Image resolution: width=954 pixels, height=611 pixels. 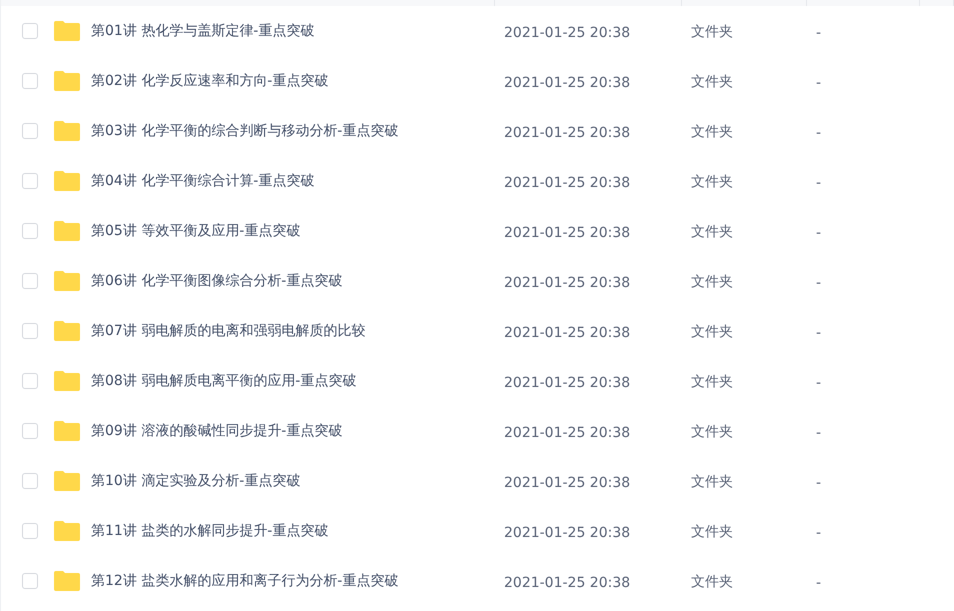 What do you see at coordinates (223, 381) in the screenshot?
I see `file-name: 第08讲 弱电解质电离平衡的应用-重点突破` at bounding box center [223, 381].